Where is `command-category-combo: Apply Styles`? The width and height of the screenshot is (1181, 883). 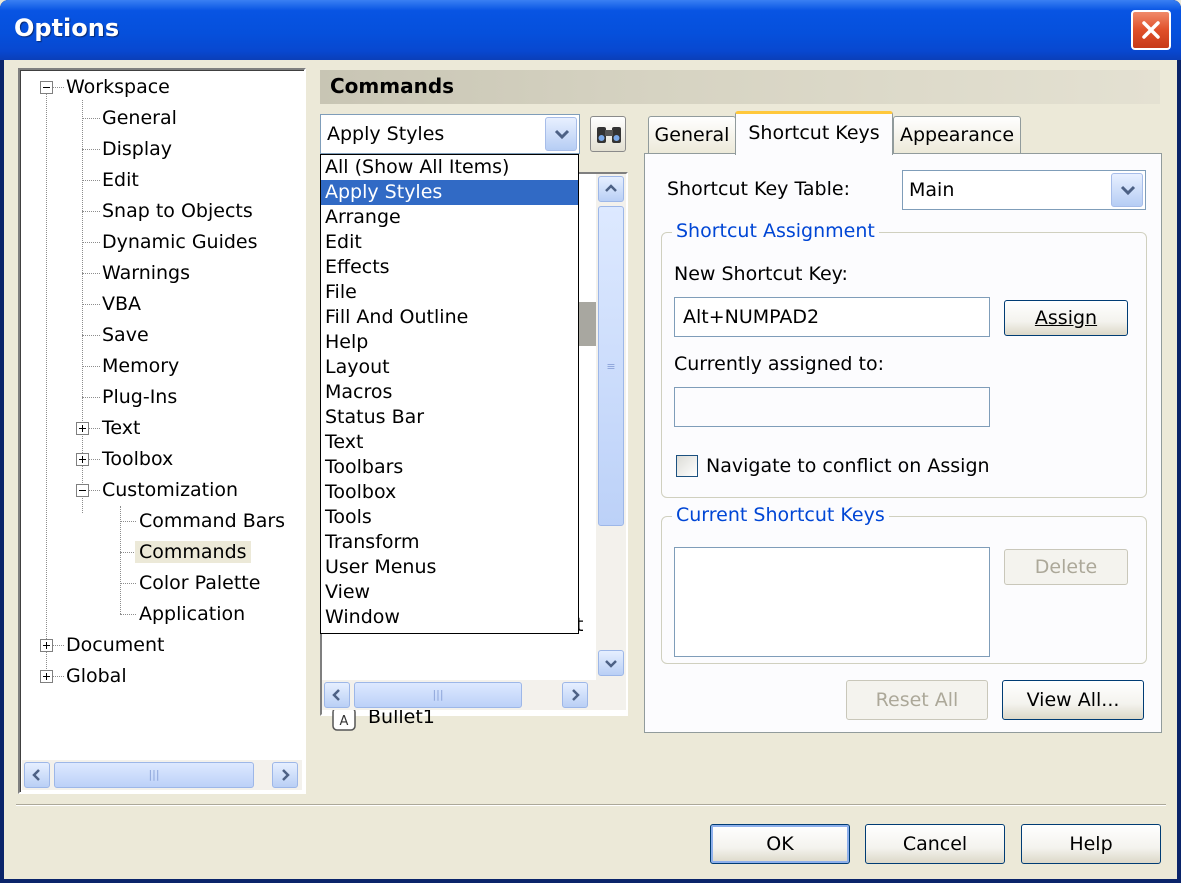 command-category-combo: Apply Styles is located at coordinates (450, 134).